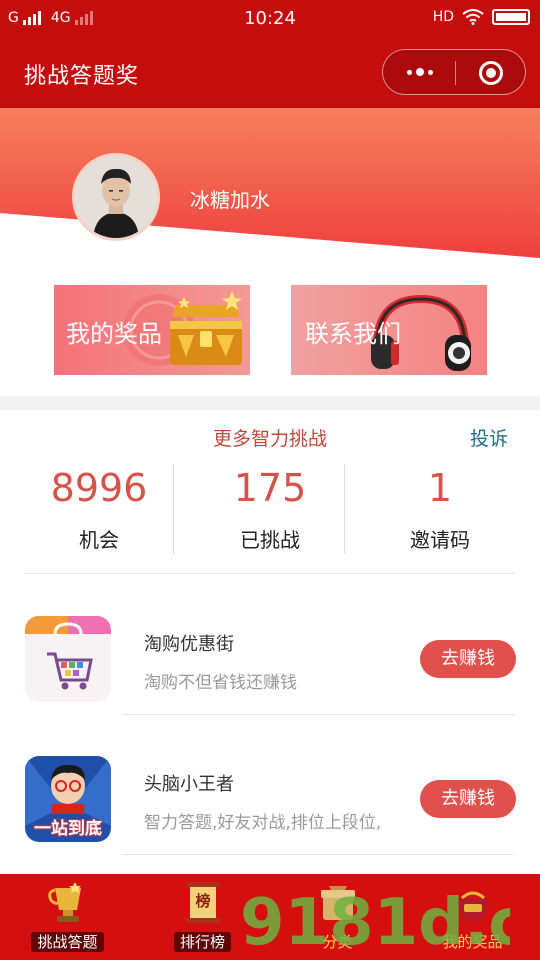 The width and height of the screenshot is (540, 960). What do you see at coordinates (270, 573) in the screenshot?
I see `section-divider` at bounding box center [270, 573].